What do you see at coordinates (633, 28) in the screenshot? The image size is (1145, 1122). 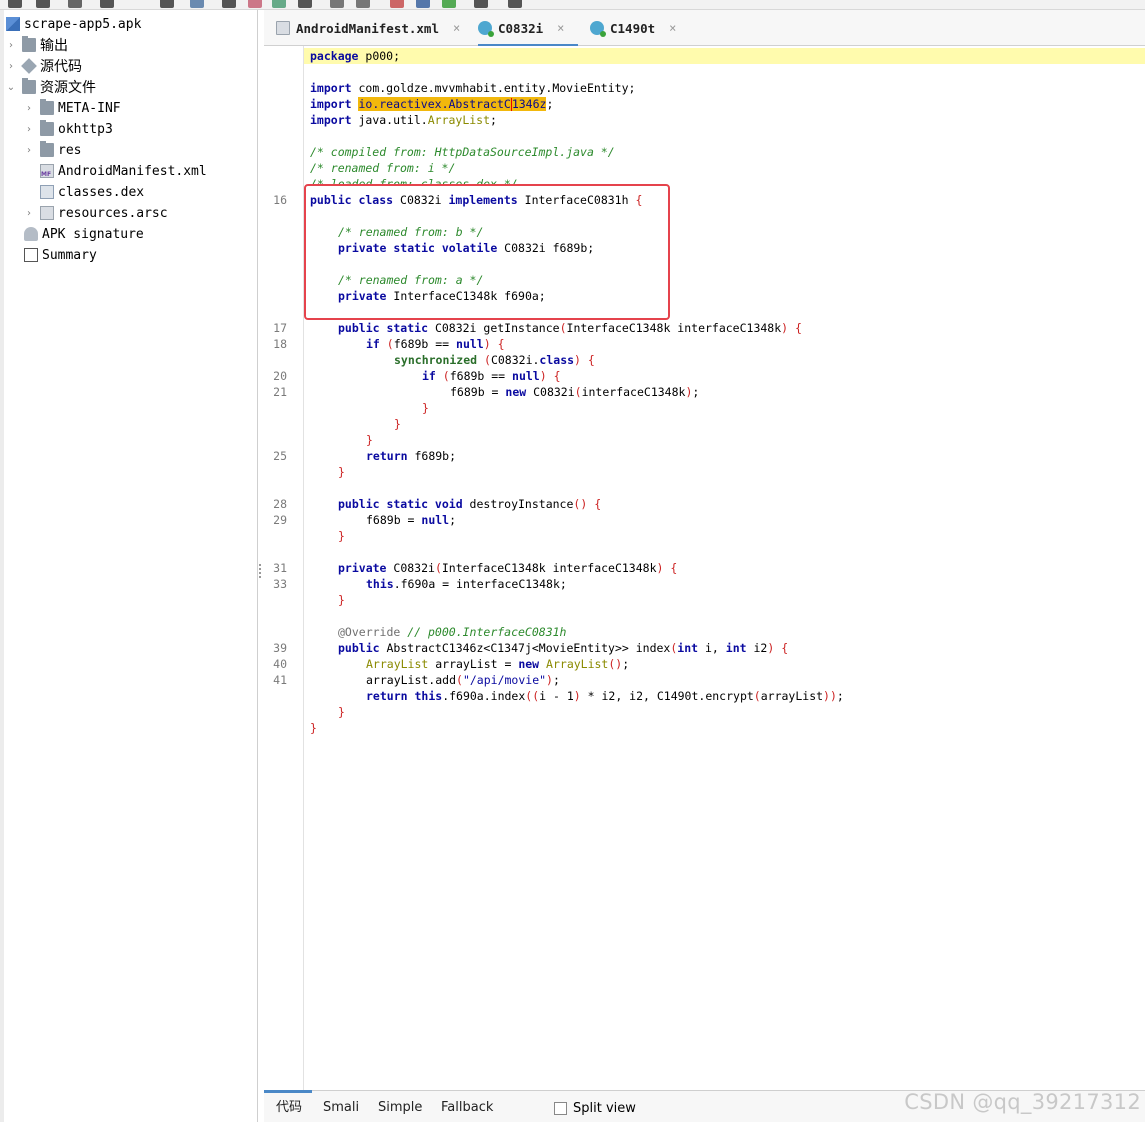 I see `tab-c1490t: C1490t ×` at bounding box center [633, 28].